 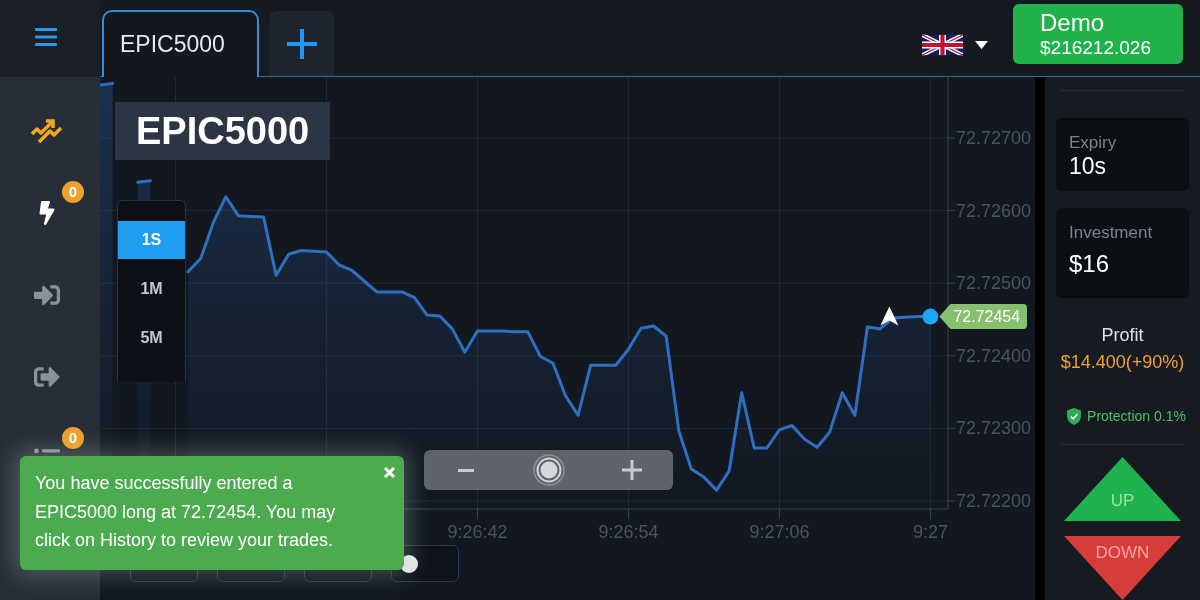 What do you see at coordinates (779, 532) in the screenshot?
I see `x-axis-label: 9:27:06` at bounding box center [779, 532].